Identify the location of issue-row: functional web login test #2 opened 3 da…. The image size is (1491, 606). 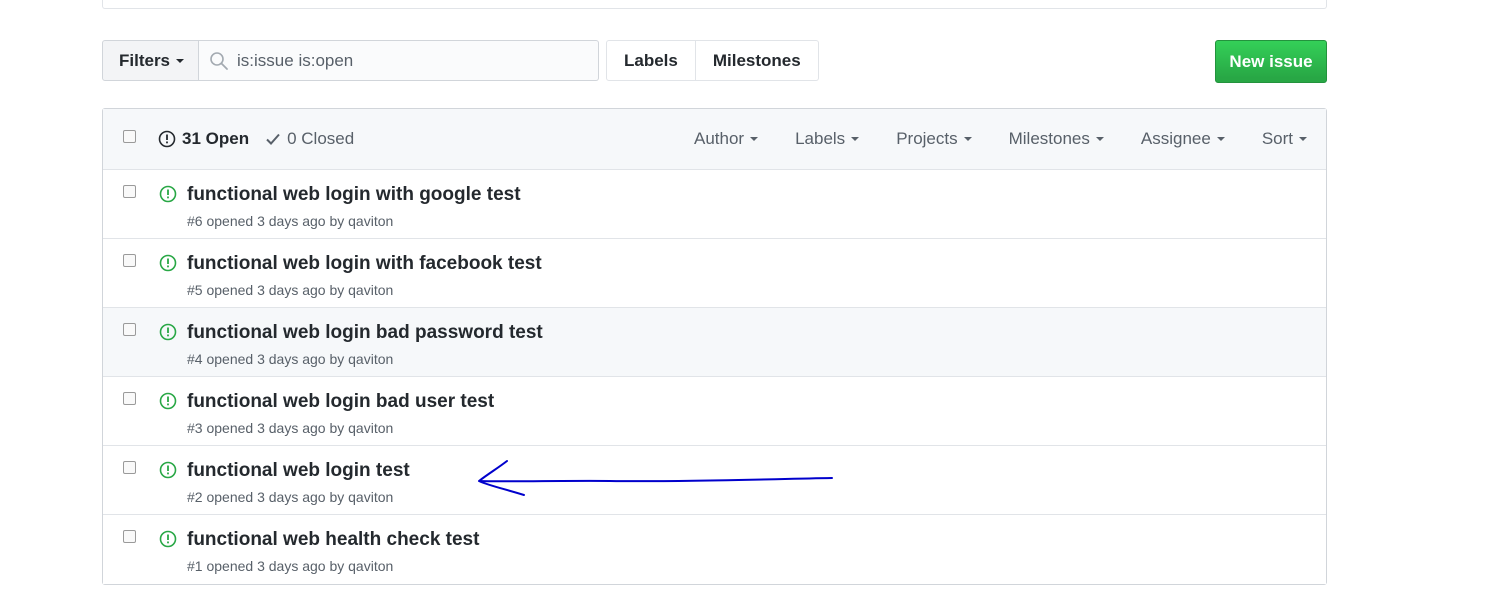
(714, 480).